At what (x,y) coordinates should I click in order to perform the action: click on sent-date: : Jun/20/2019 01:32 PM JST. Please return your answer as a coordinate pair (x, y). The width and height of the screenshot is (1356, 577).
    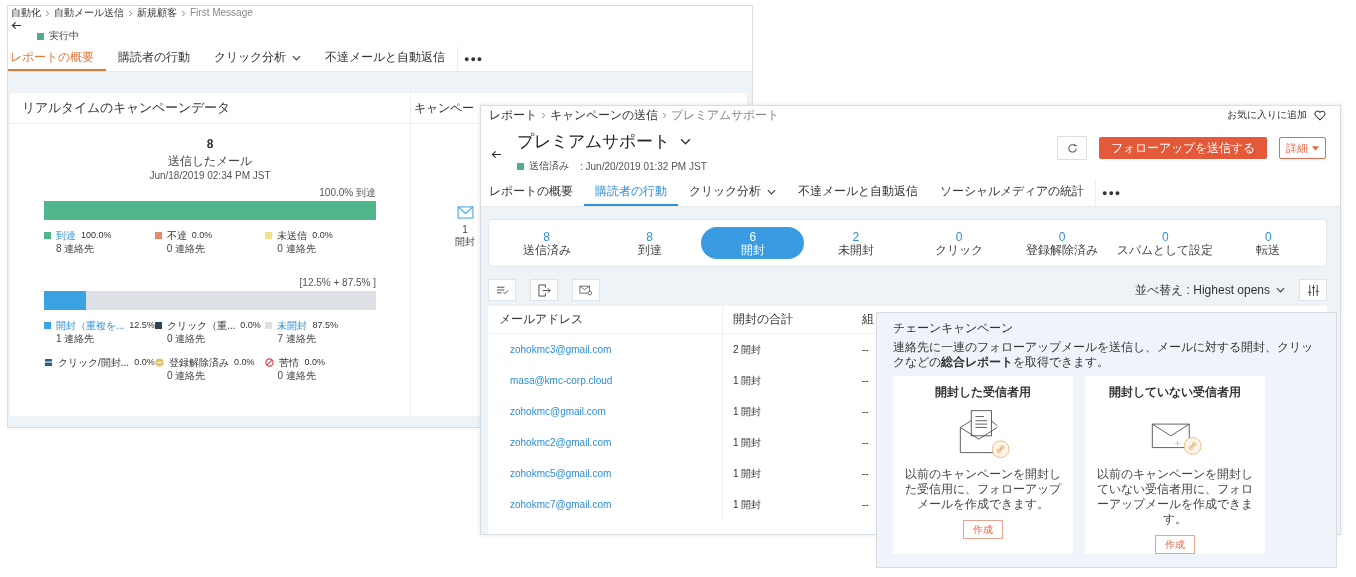
    Looking at the image, I should click on (643, 166).